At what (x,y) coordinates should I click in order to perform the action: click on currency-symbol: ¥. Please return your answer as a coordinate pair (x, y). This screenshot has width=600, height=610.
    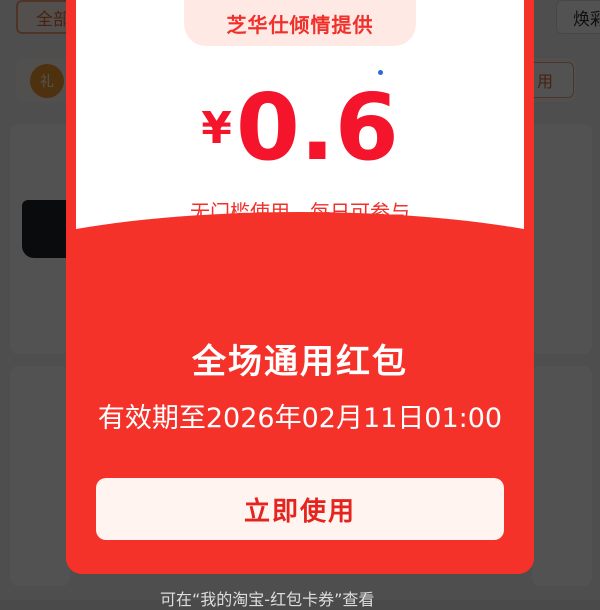
    Looking at the image, I should click on (216, 128).